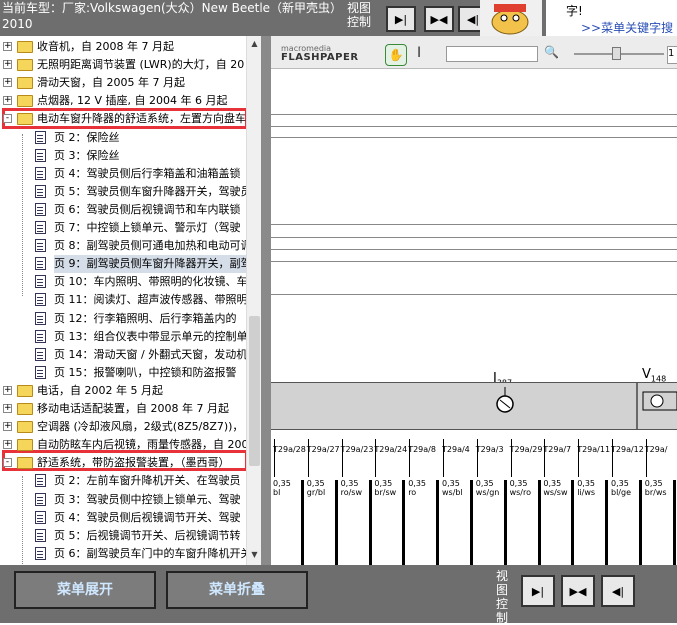  What do you see at coordinates (129, 246) in the screenshot?
I see `tree-page: 页 8：副驾驶员侧可通电加热和电动可调` at bounding box center [129, 246].